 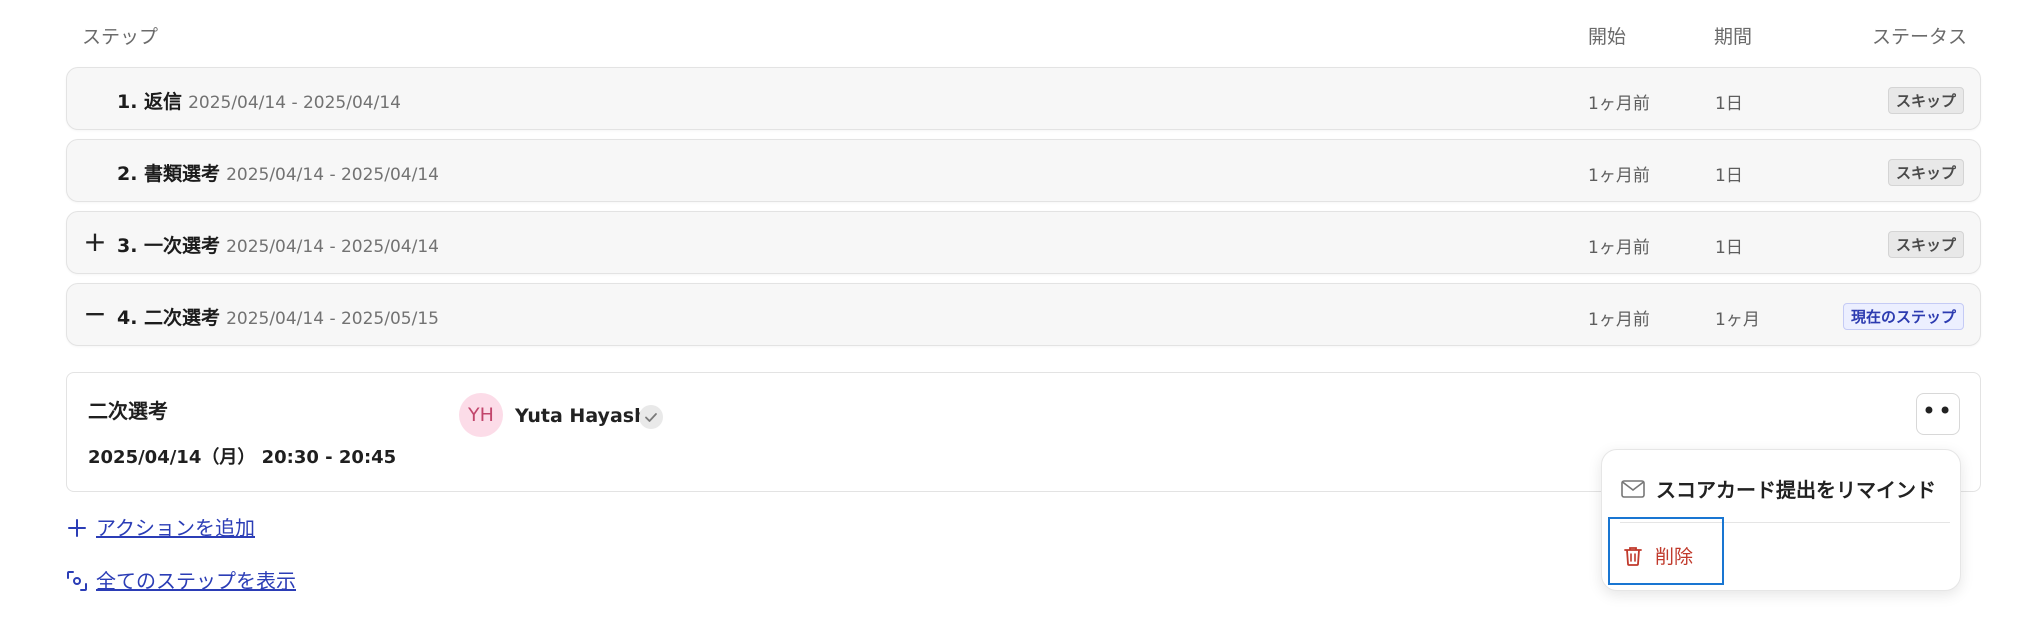 What do you see at coordinates (169, 246) in the screenshot?
I see `step-name: 3. 一次選考` at bounding box center [169, 246].